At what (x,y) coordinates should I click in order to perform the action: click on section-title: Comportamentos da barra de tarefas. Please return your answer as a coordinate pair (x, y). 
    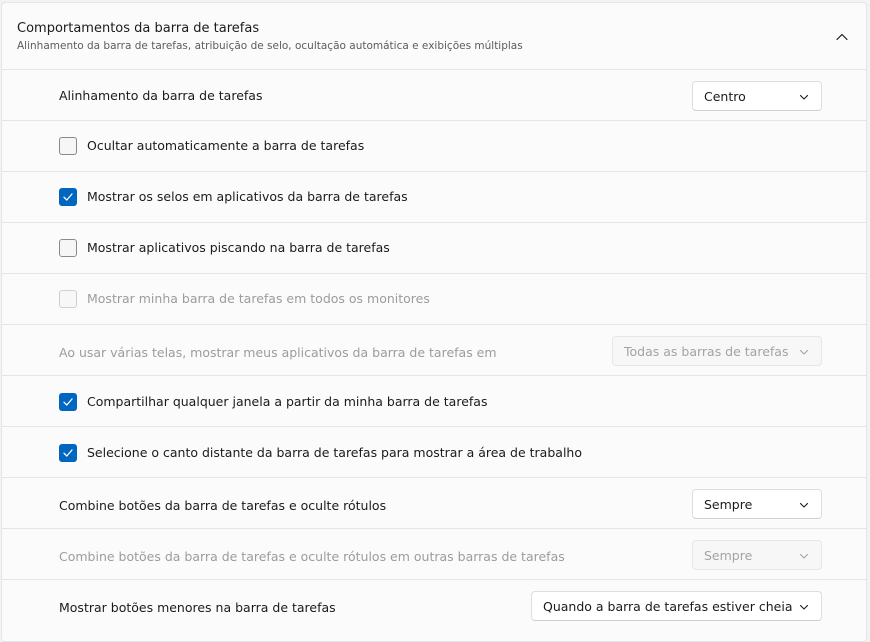
    Looking at the image, I should click on (138, 28).